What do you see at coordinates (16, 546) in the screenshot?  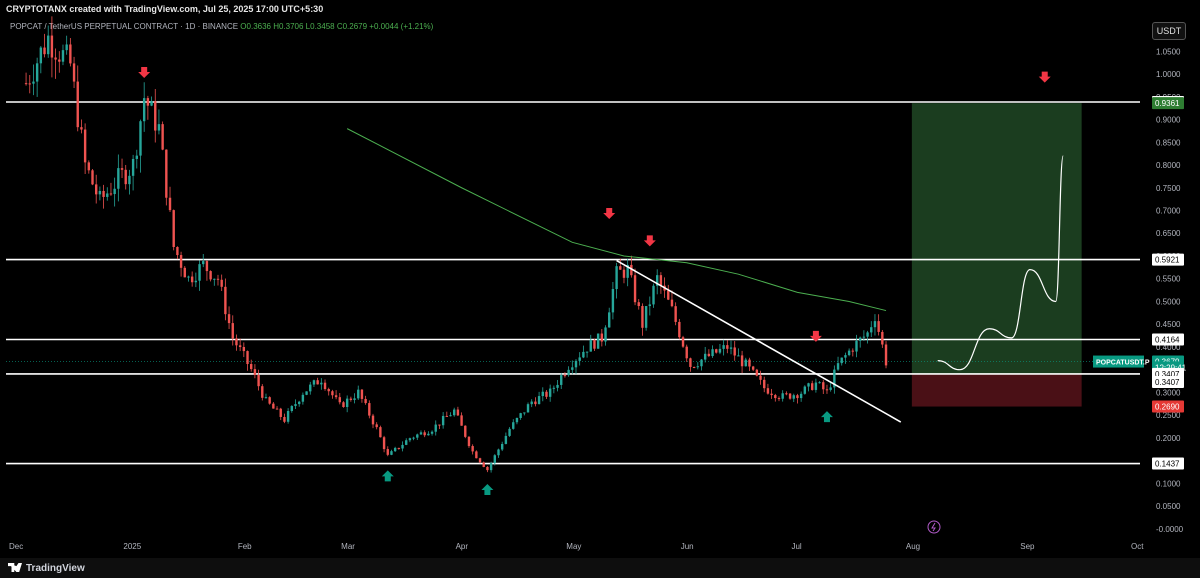 I see `x-tick-label: Dec` at bounding box center [16, 546].